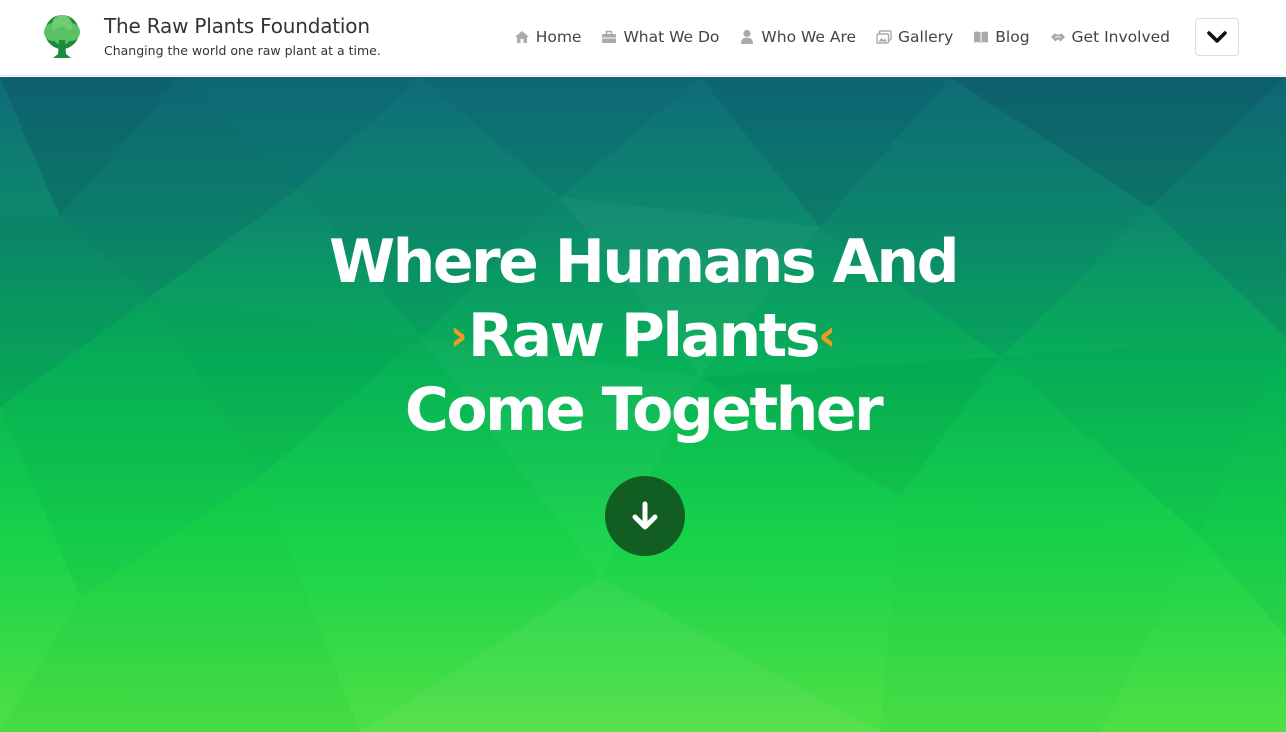  I want to click on user-icon, so click(747, 37).